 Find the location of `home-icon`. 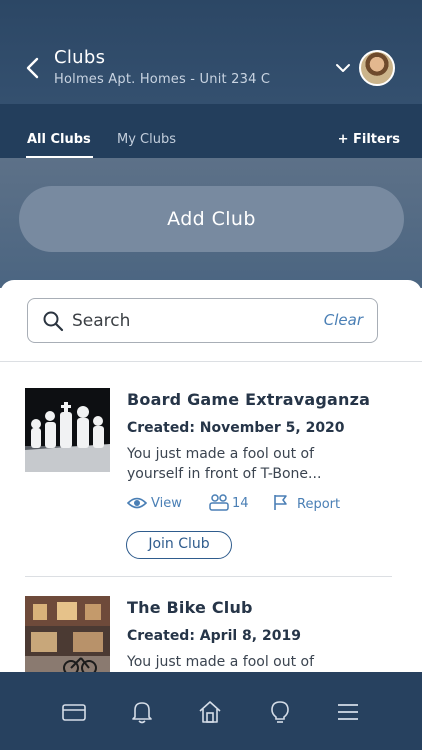

home-icon is located at coordinates (210, 712).